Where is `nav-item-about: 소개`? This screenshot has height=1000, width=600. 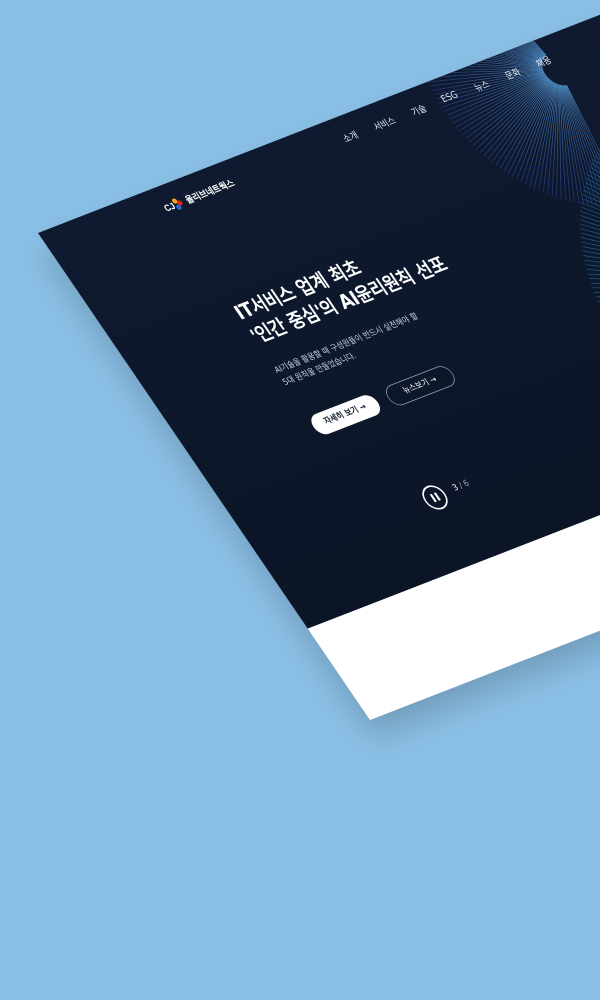 nav-item-about: 소개 is located at coordinates (350, 136).